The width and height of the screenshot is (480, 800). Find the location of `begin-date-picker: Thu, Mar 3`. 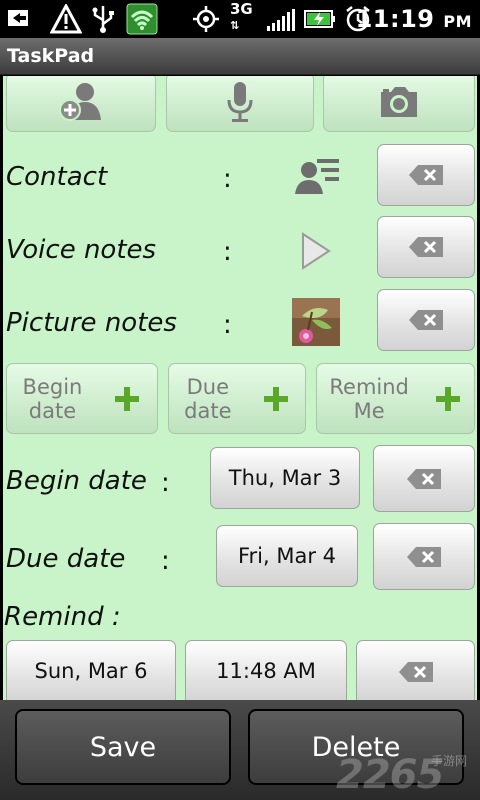

begin-date-picker: Thu, Mar 3 is located at coordinates (285, 478).